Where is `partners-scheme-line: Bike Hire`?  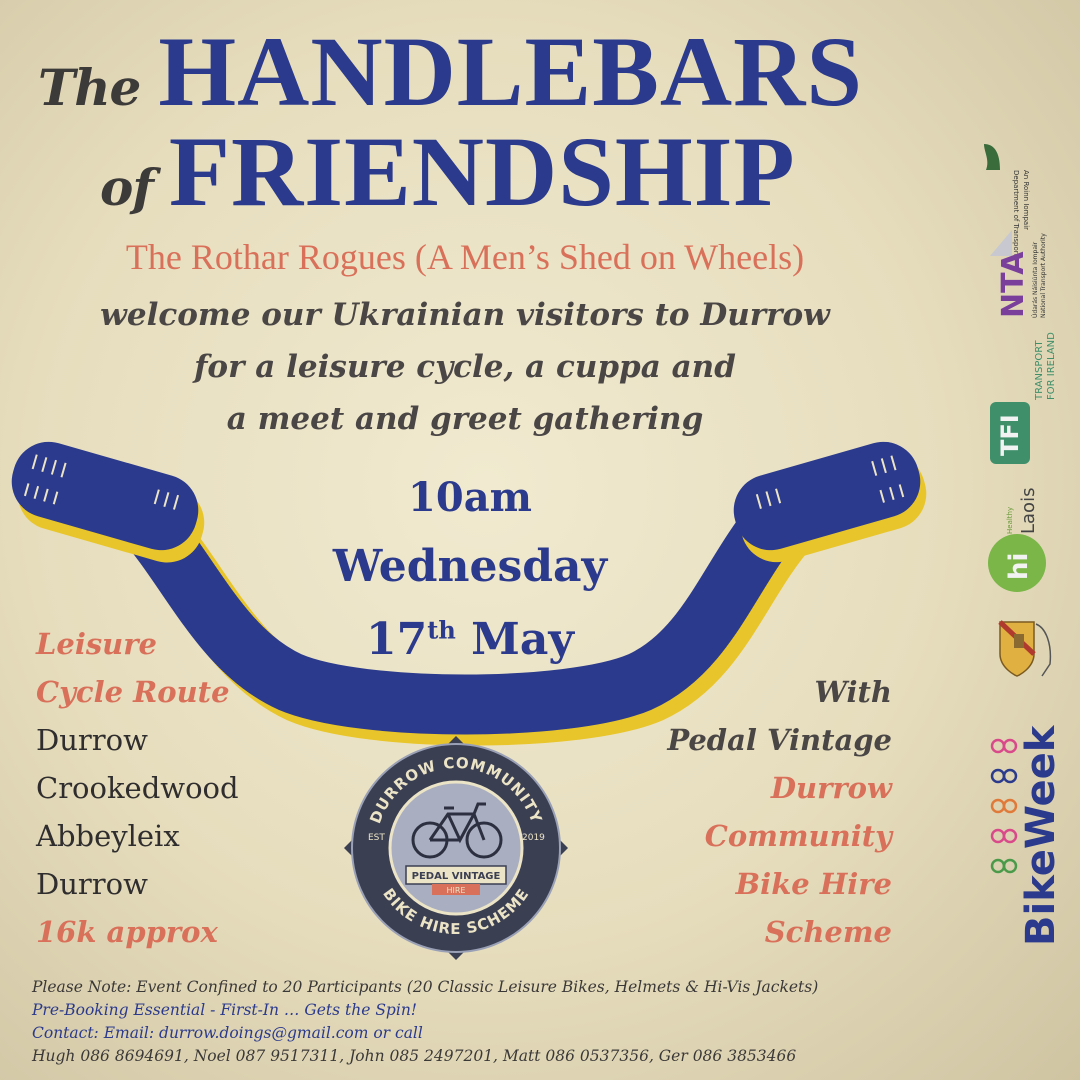 partners-scheme-line: Bike Hire is located at coordinates (813, 884).